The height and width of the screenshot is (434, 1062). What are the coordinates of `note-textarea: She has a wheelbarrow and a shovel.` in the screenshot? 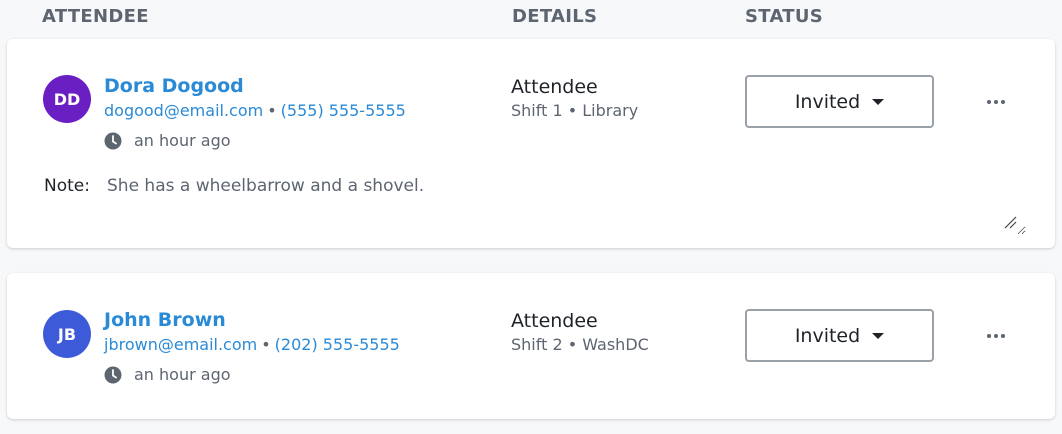 It's located at (564, 203).